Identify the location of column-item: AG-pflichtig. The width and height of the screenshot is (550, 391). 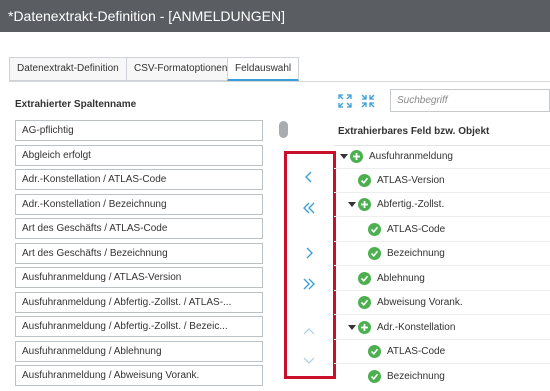
(139, 130).